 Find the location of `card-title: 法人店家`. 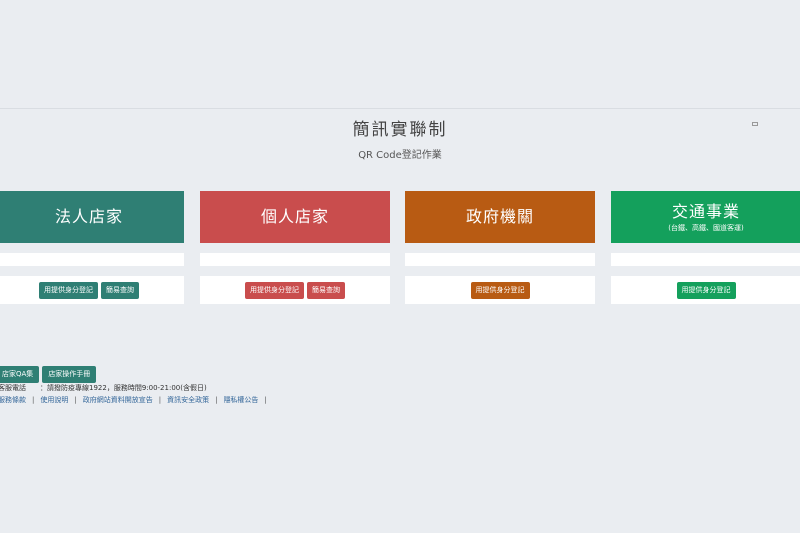

card-title: 法人店家 is located at coordinates (88, 216).